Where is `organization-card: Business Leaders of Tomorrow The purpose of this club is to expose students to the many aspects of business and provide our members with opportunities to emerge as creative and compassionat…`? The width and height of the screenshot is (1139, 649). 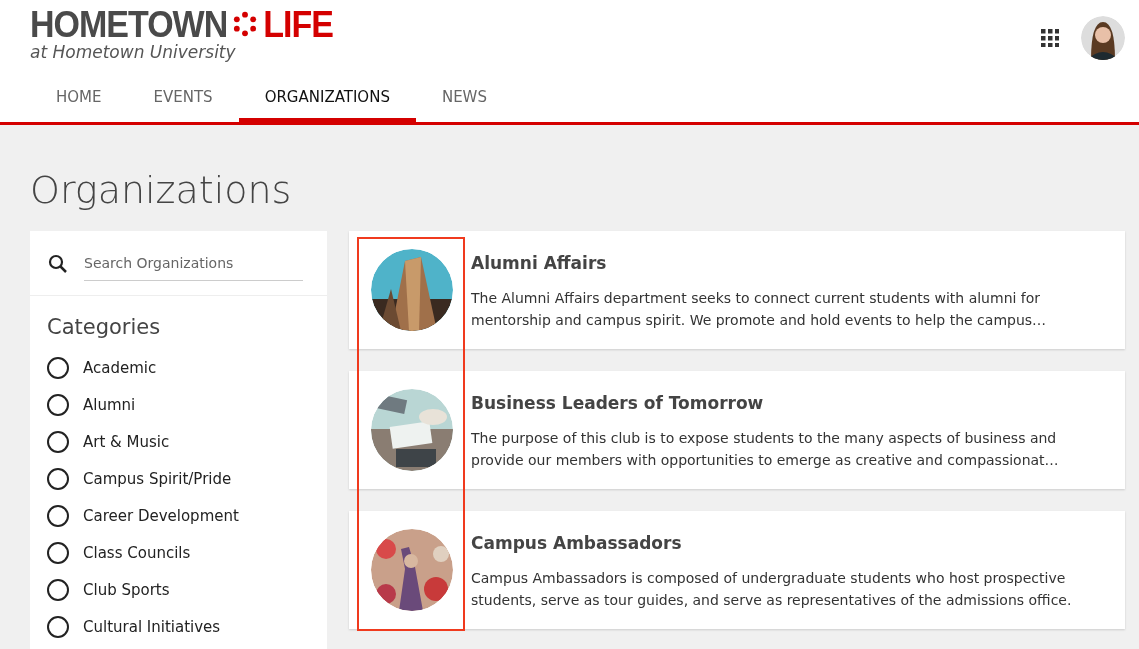
organization-card: Business Leaders of Tomorrow The purpose of this club is to expose students to the many aspects of business and provide our members with opportunities to emerge as creative and compassionat… is located at coordinates (737, 430).